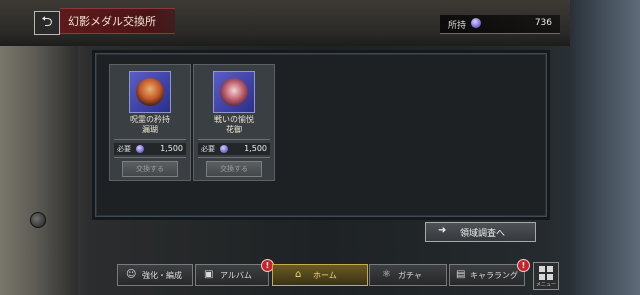 This screenshot has width=640, height=295. I want to click on back-arrow-icon: ⮌, so click(47, 22).